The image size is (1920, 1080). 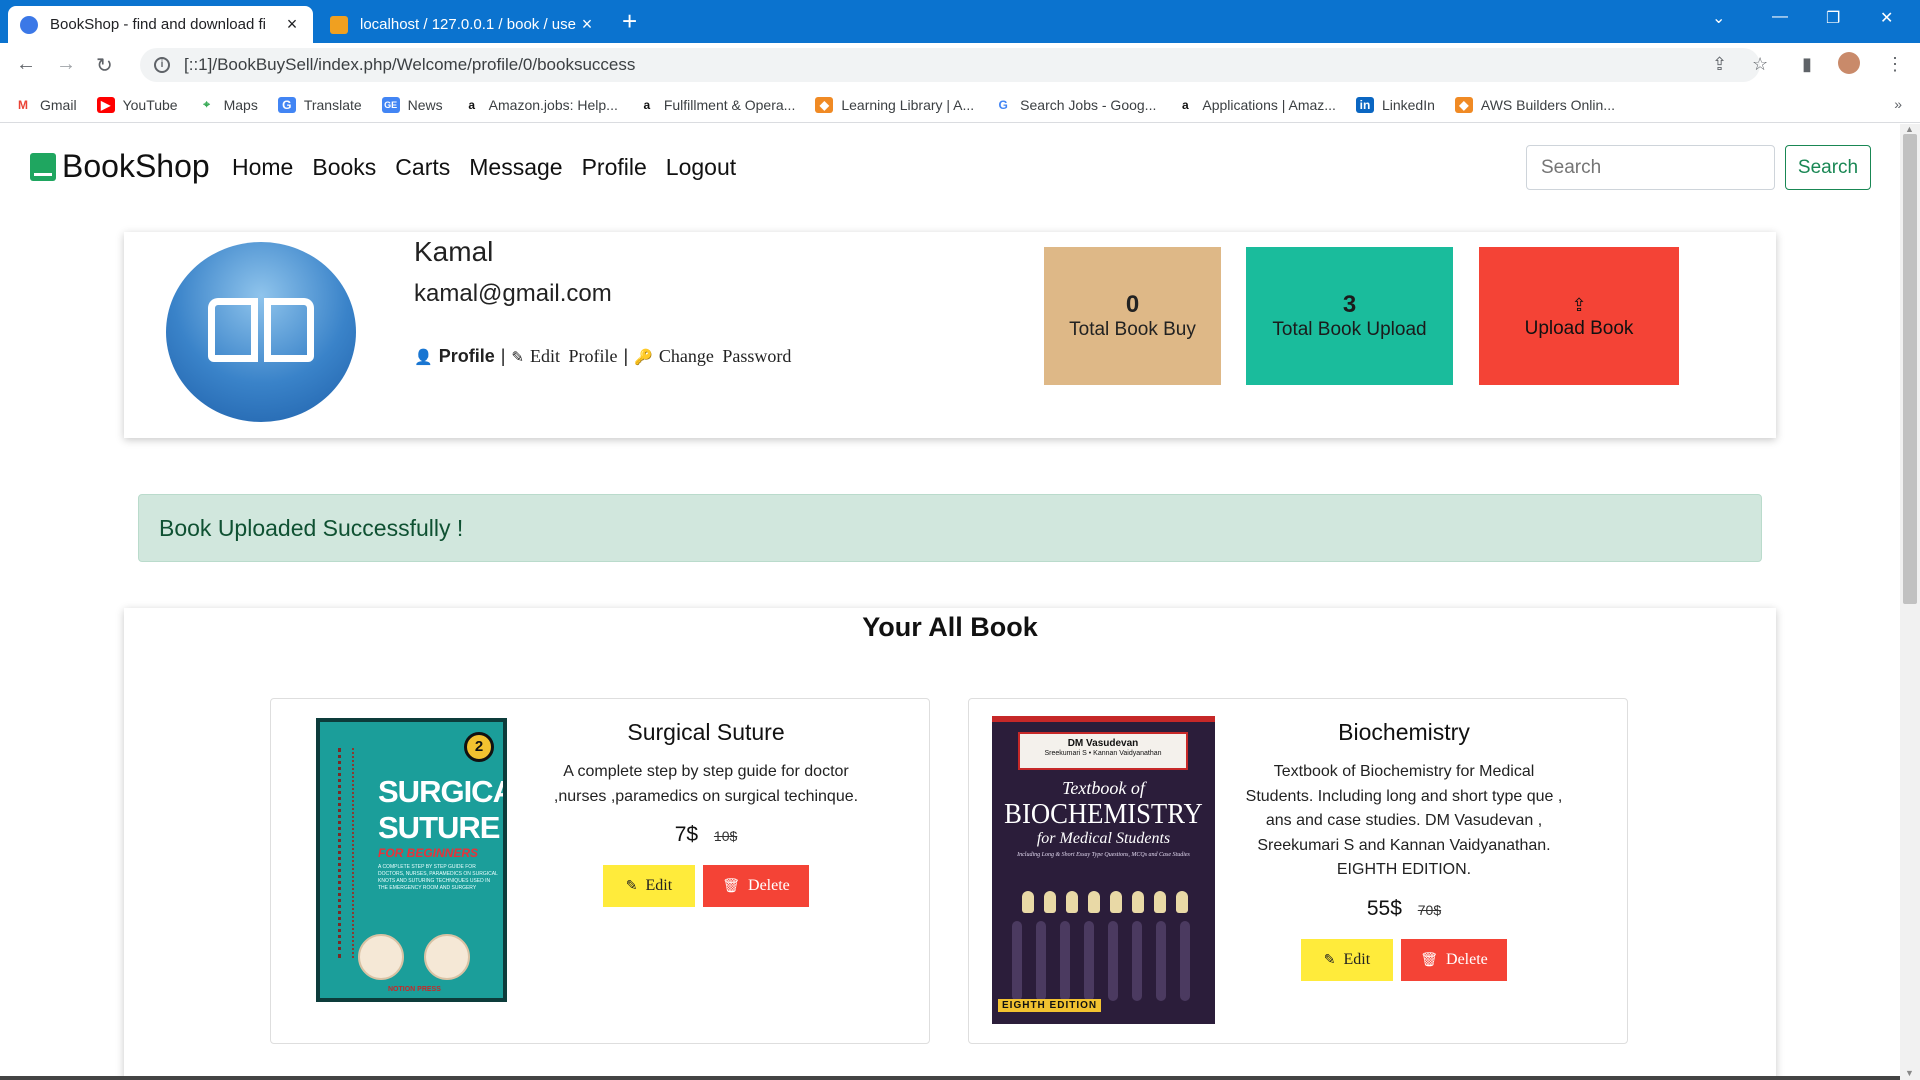 What do you see at coordinates (447, 957) in the screenshot?
I see `cover-illustration-circle` at bounding box center [447, 957].